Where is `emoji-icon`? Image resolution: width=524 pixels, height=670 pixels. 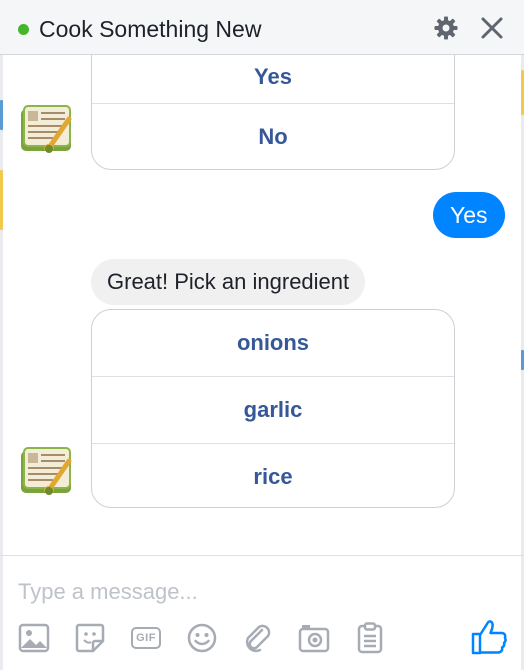
emoji-icon is located at coordinates (202, 638).